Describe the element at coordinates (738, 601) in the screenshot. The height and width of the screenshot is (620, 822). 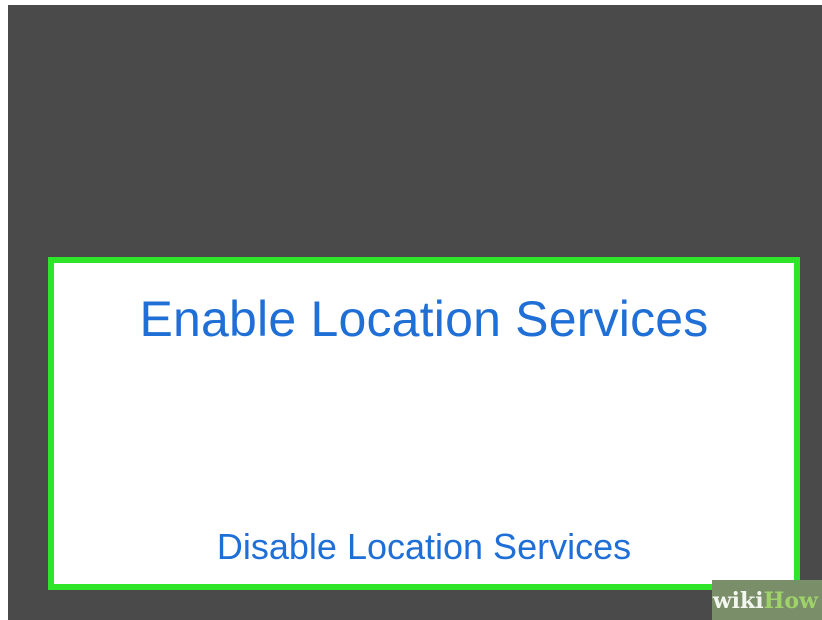
I see `logo-wiki-text: wiki` at that location.